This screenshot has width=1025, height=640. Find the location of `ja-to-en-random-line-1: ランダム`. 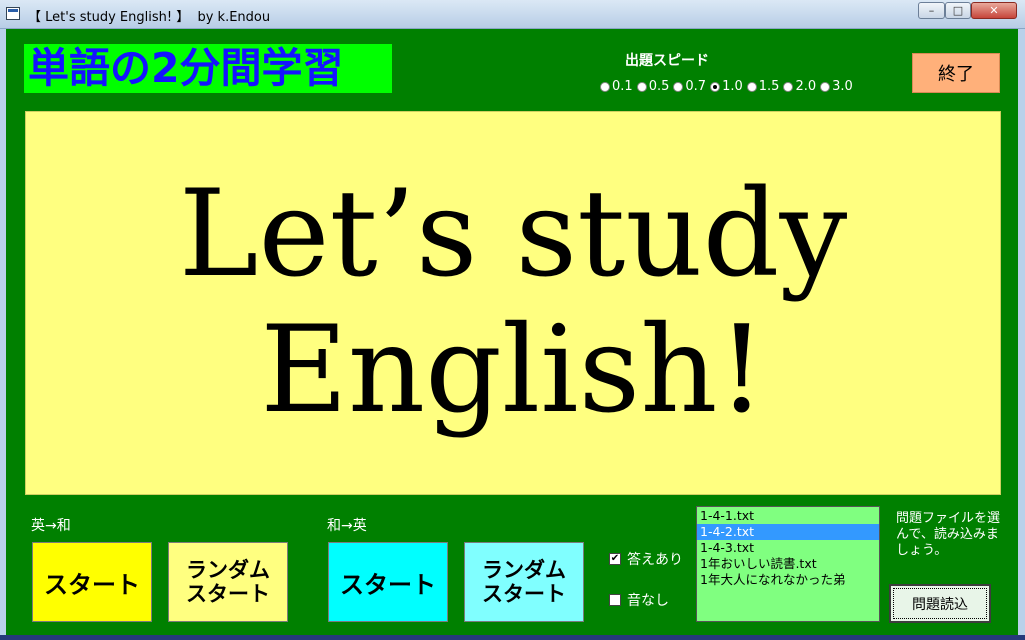

ja-to-en-random-line-1: ランダム is located at coordinates (524, 570).